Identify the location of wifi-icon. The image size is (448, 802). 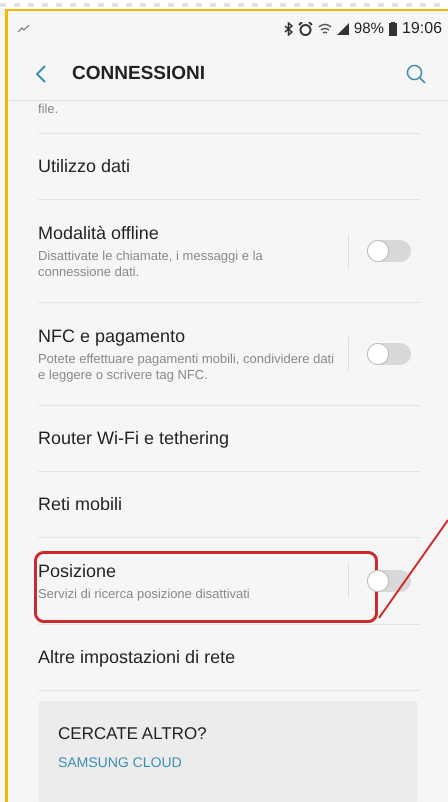
(325, 29).